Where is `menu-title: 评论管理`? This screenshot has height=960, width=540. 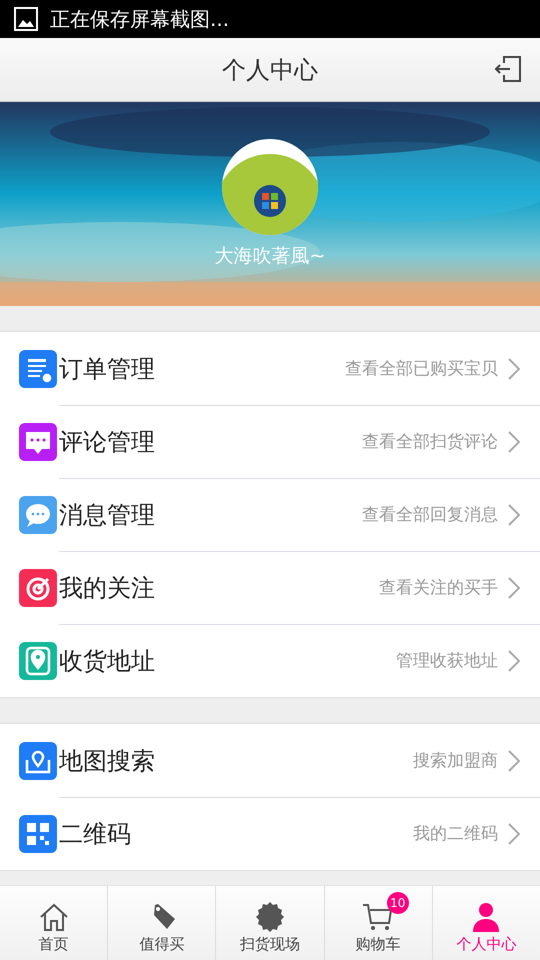
menu-title: 评论管理 is located at coordinates (107, 442).